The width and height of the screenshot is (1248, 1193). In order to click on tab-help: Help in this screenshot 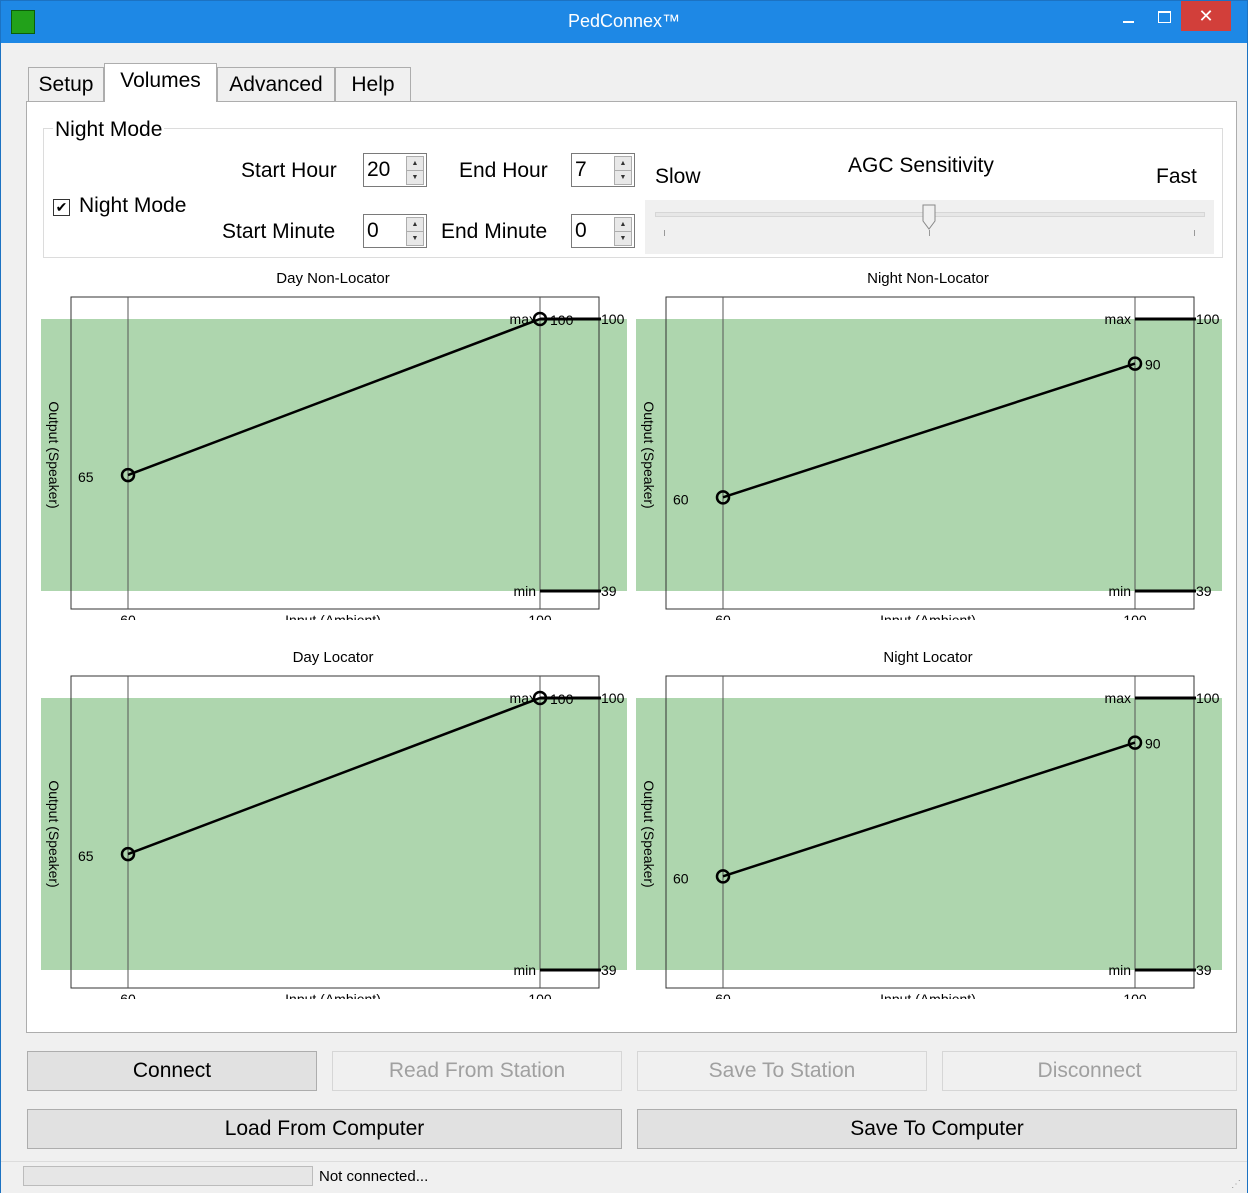, I will do `click(373, 84)`.